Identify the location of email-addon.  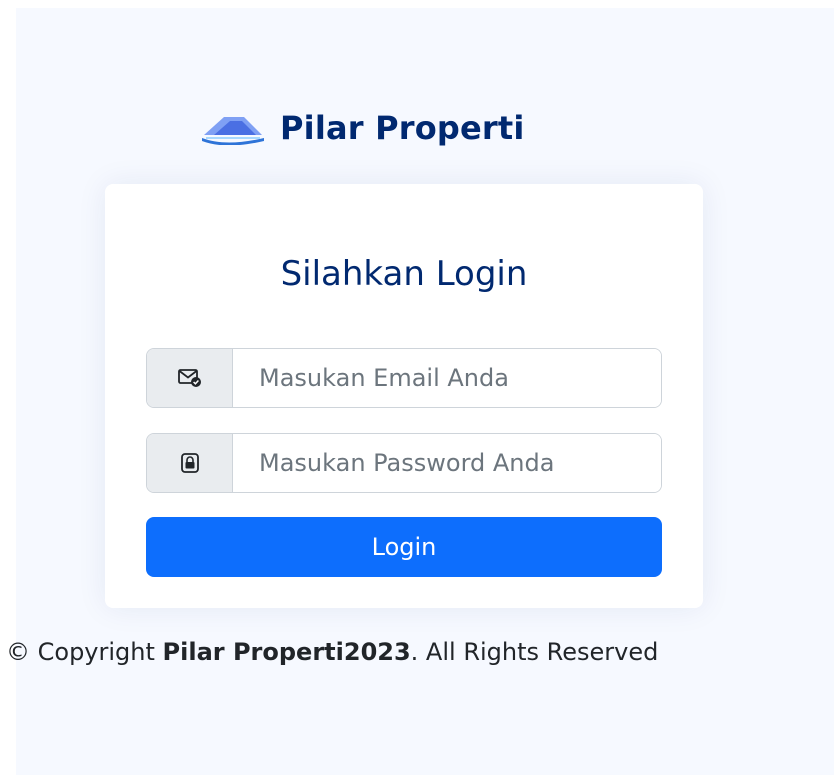
(190, 378).